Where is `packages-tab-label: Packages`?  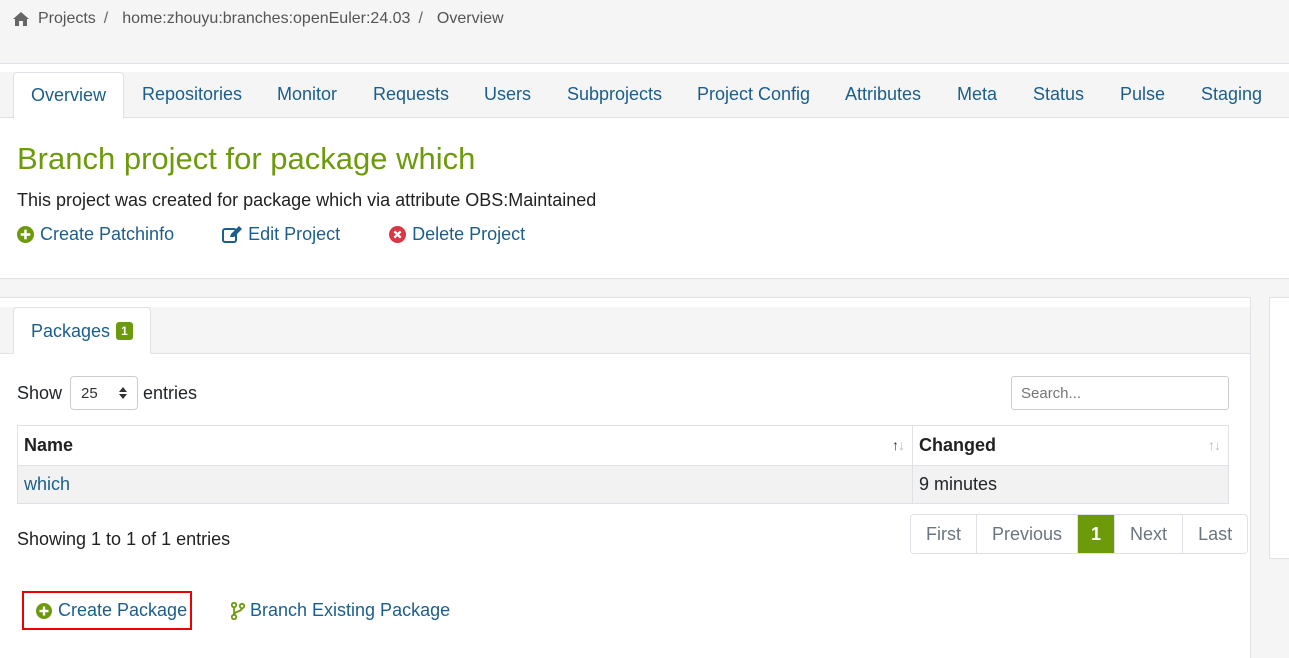 packages-tab-label: Packages is located at coordinates (71, 330).